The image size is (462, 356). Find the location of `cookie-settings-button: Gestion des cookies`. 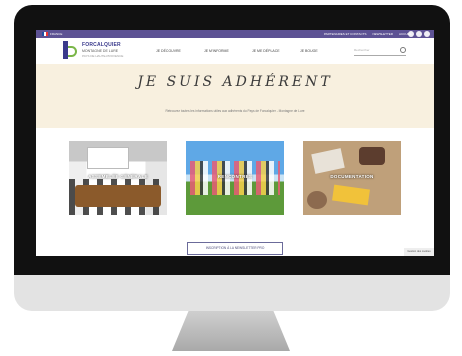

cookie-settings-button: Gestion des cookies is located at coordinates (419, 252).